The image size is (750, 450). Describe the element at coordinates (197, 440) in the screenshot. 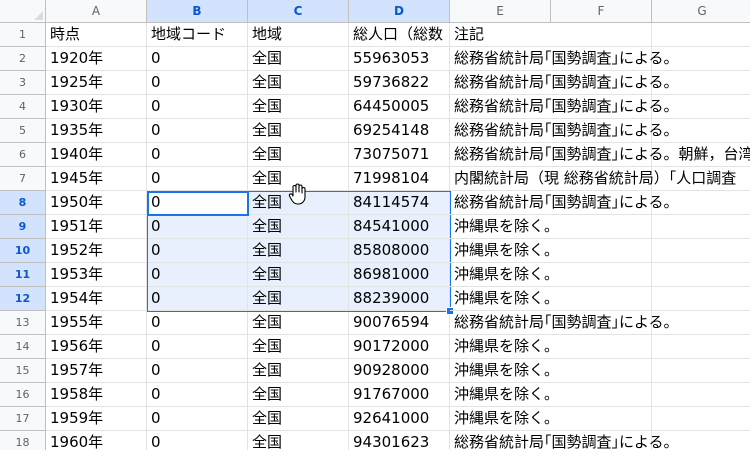

I see `cell-b18: 0` at that location.